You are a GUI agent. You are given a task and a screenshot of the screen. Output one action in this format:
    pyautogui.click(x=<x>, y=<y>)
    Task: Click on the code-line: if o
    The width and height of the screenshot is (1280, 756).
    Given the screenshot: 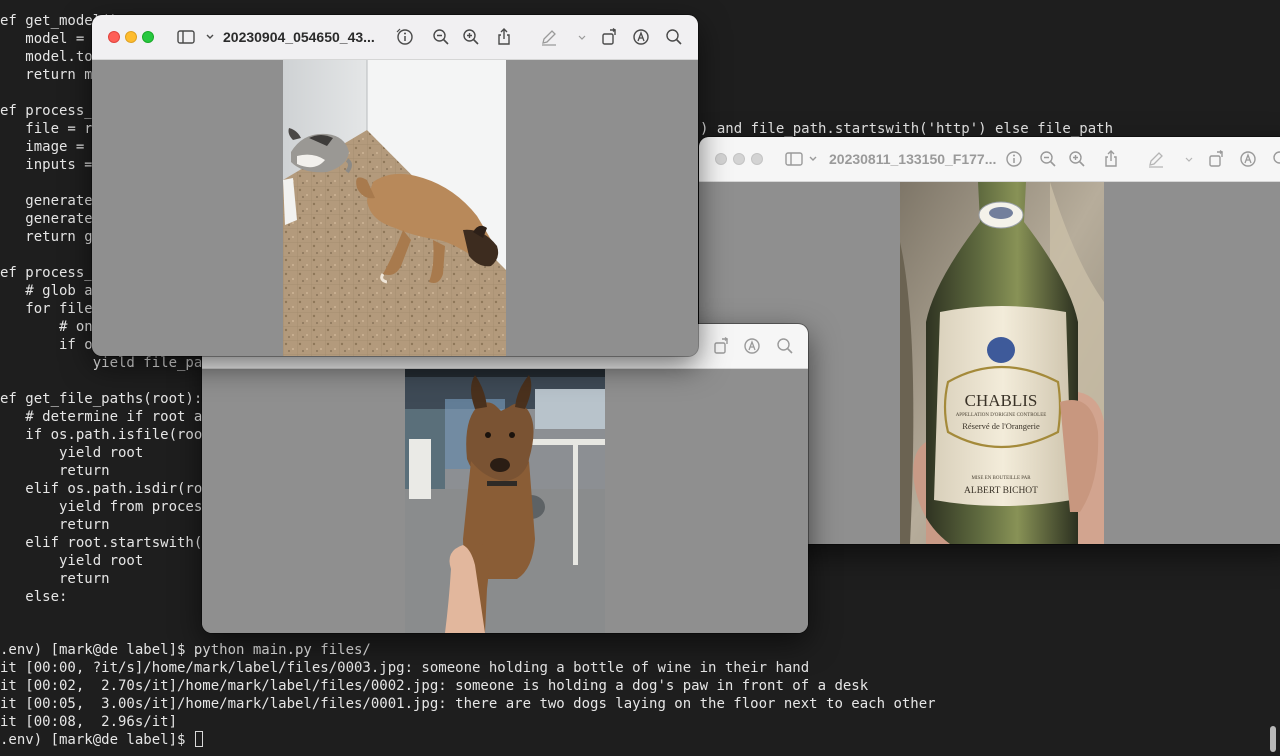 What is the action you would take?
    pyautogui.click(x=46, y=345)
    